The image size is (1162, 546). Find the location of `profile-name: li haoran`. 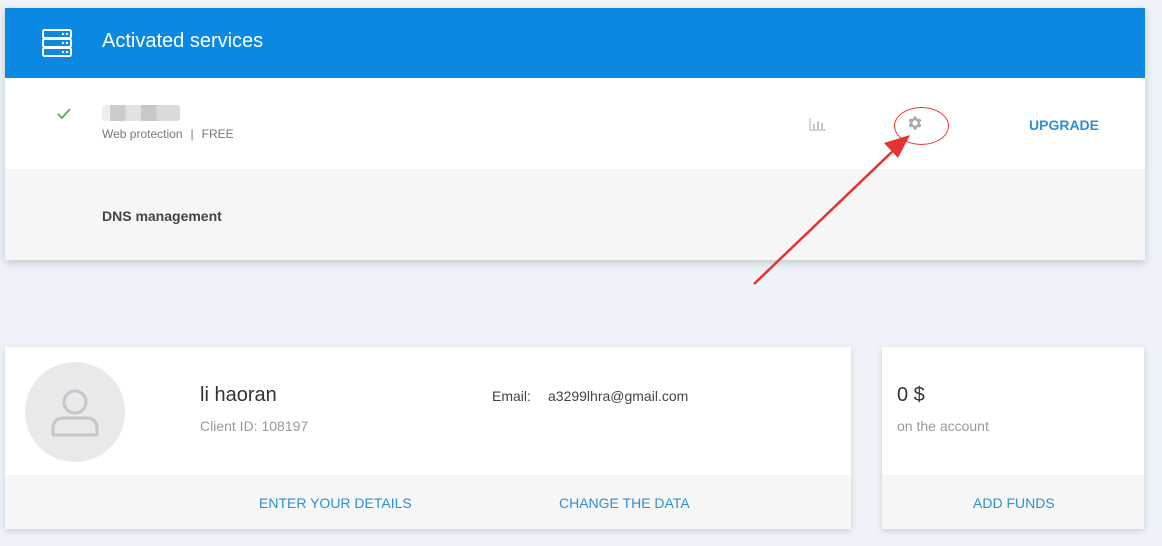

profile-name: li haoran is located at coordinates (238, 395).